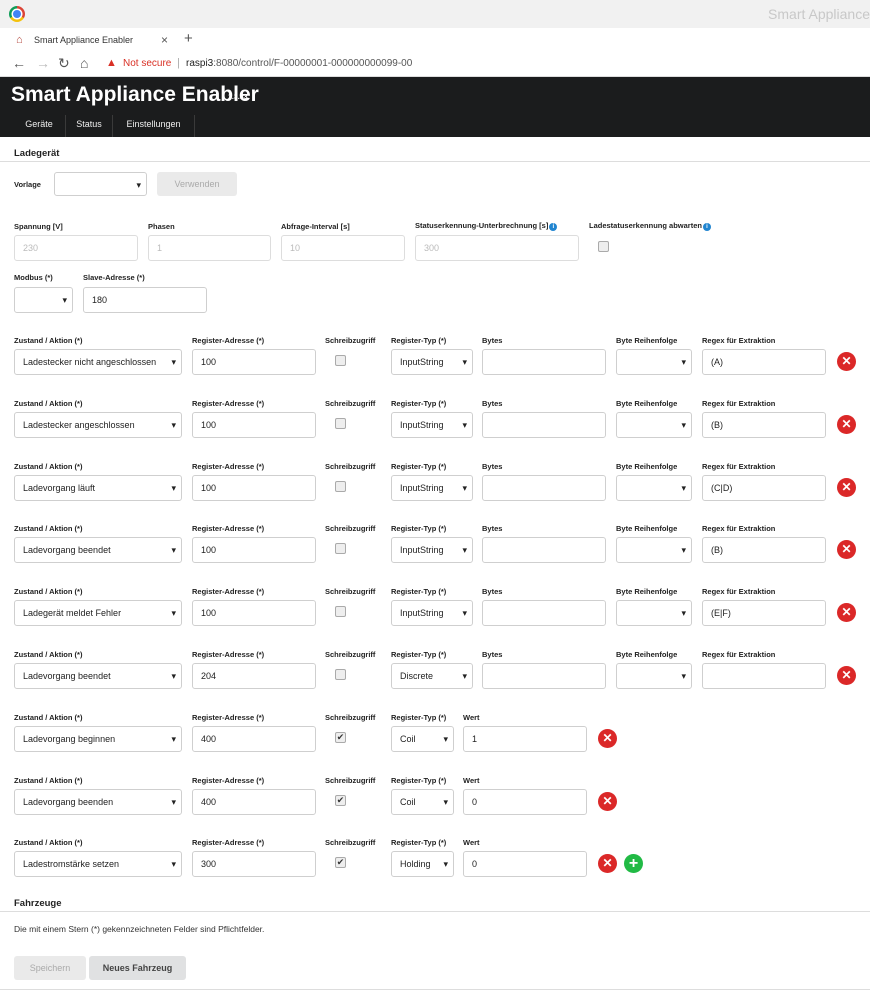  I want to click on bytes-label: Bytes, so click(492, 340).